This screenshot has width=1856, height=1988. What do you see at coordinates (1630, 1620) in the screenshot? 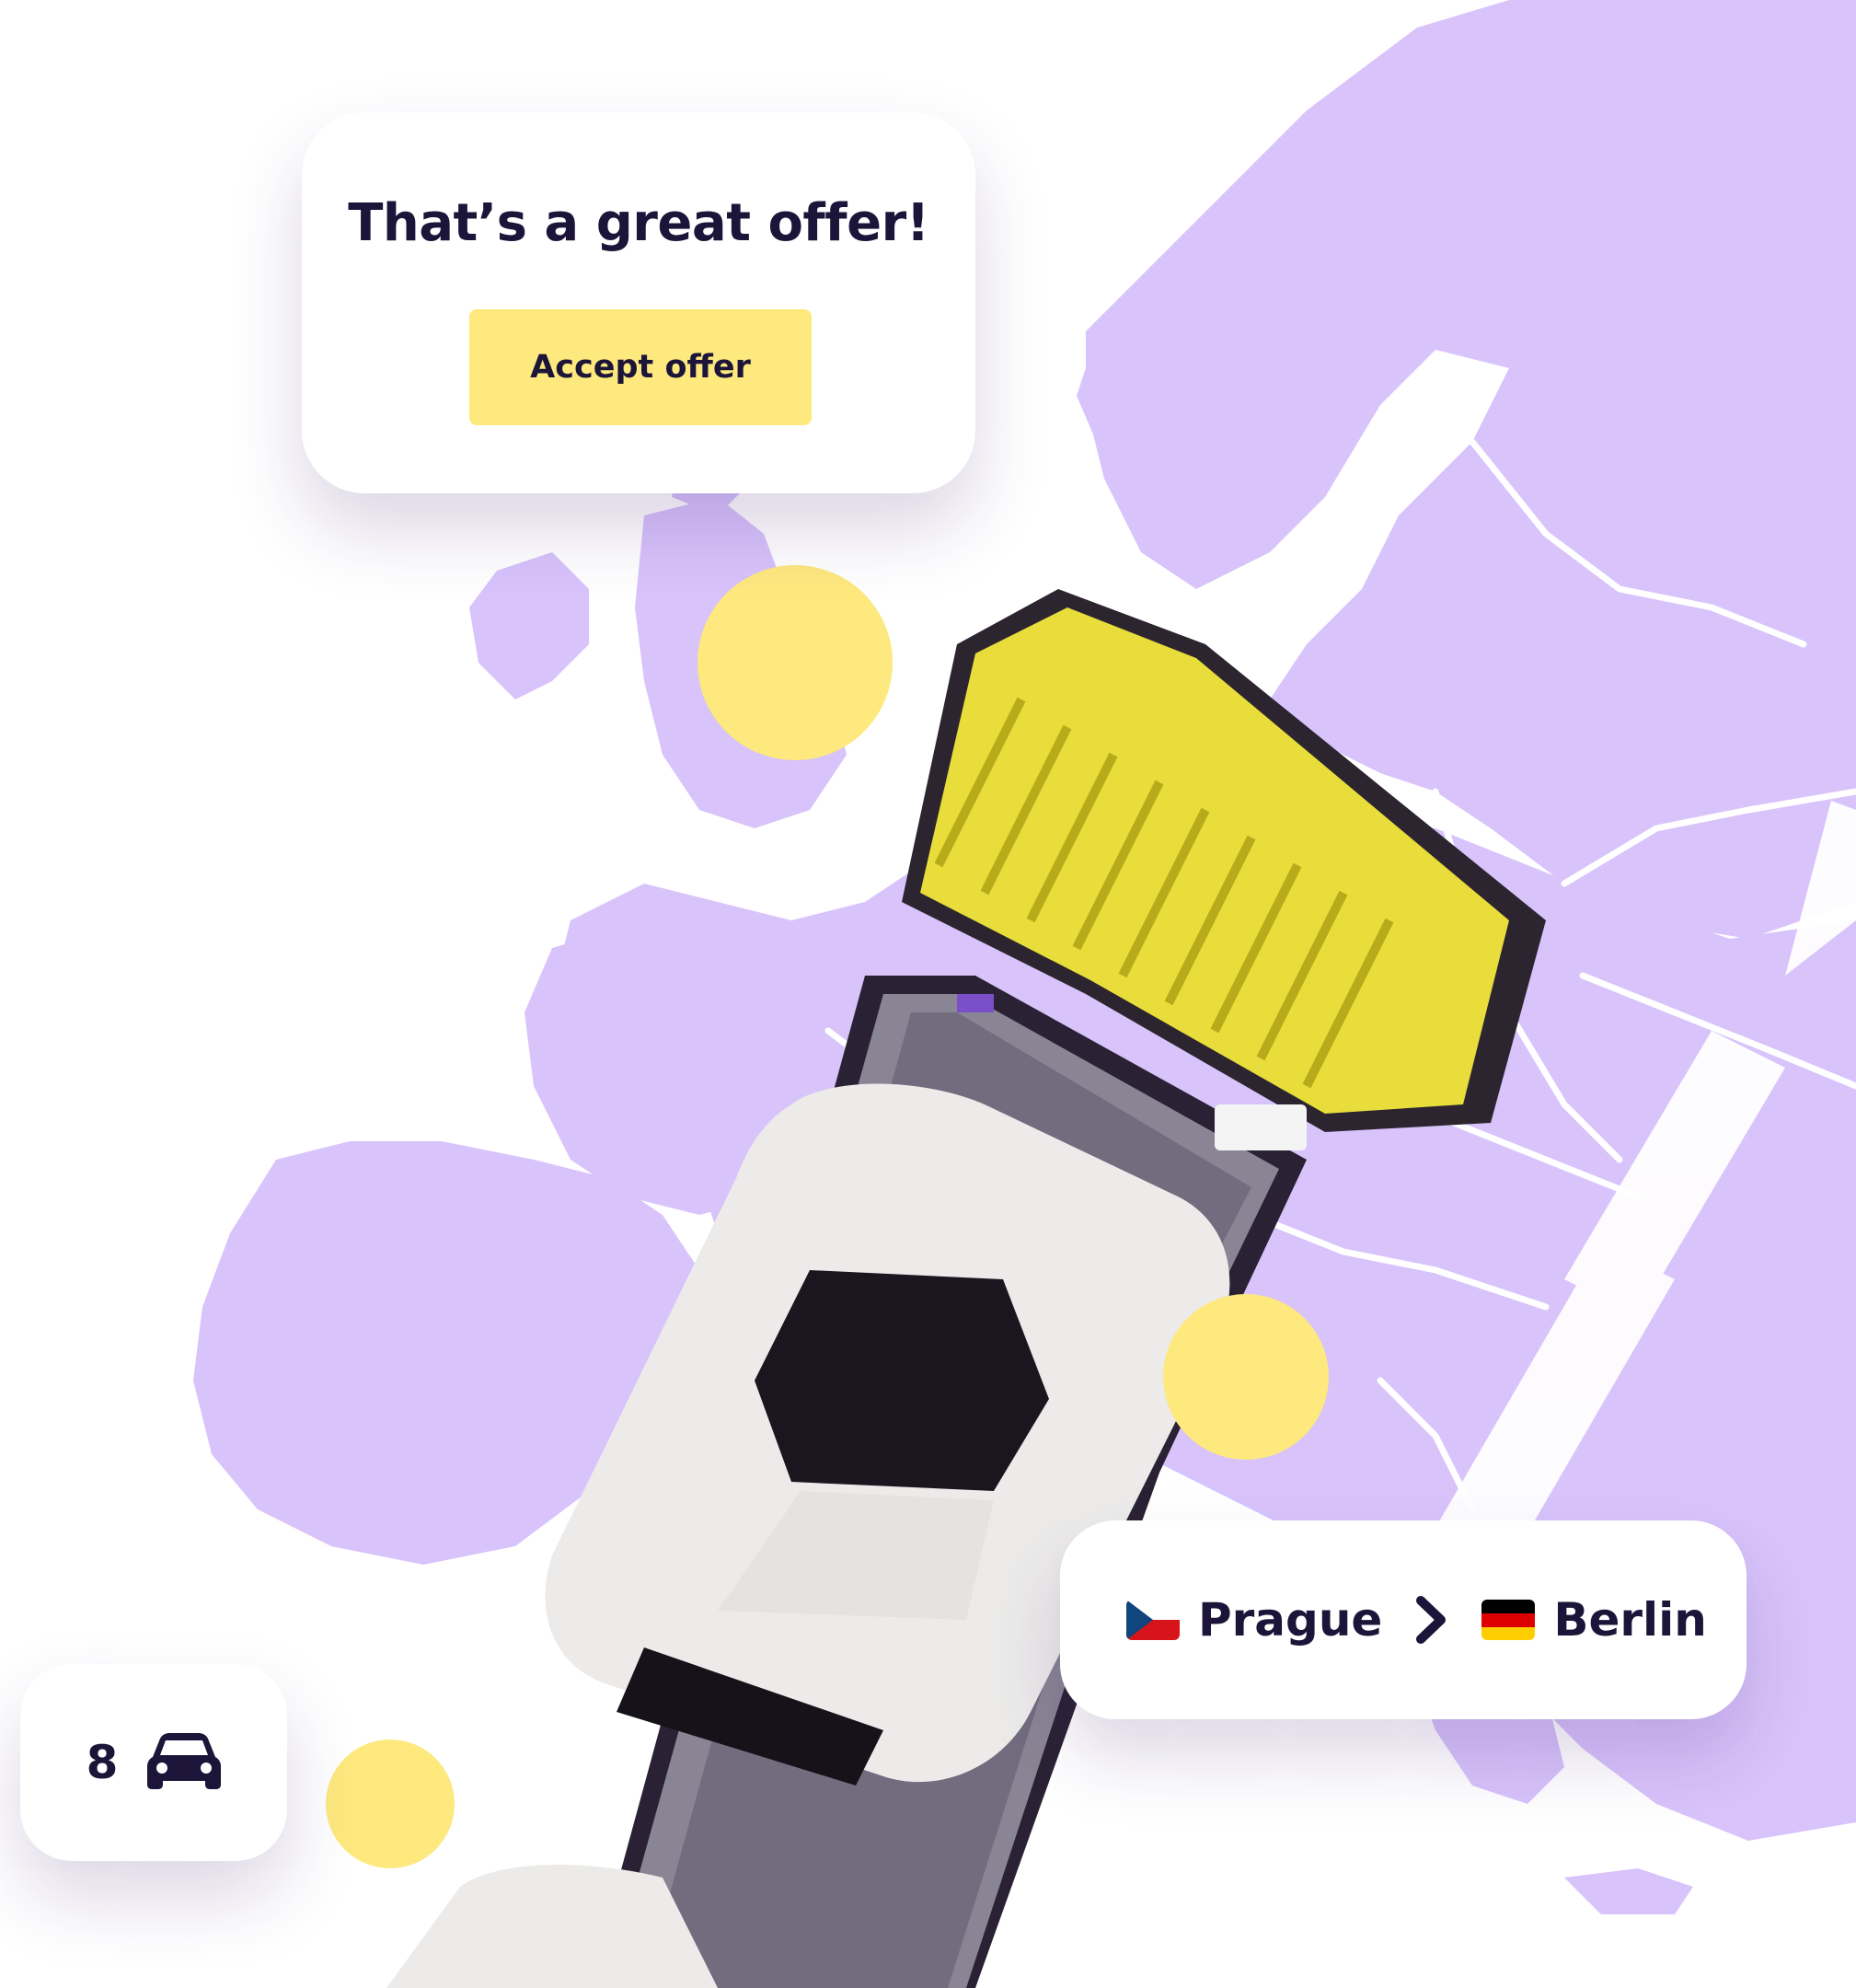
I see `destination-city: Berlin` at bounding box center [1630, 1620].